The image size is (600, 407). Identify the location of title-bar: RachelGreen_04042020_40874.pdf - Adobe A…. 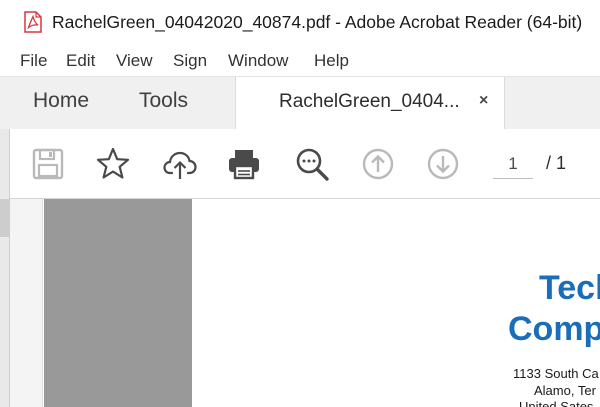
(300, 22).